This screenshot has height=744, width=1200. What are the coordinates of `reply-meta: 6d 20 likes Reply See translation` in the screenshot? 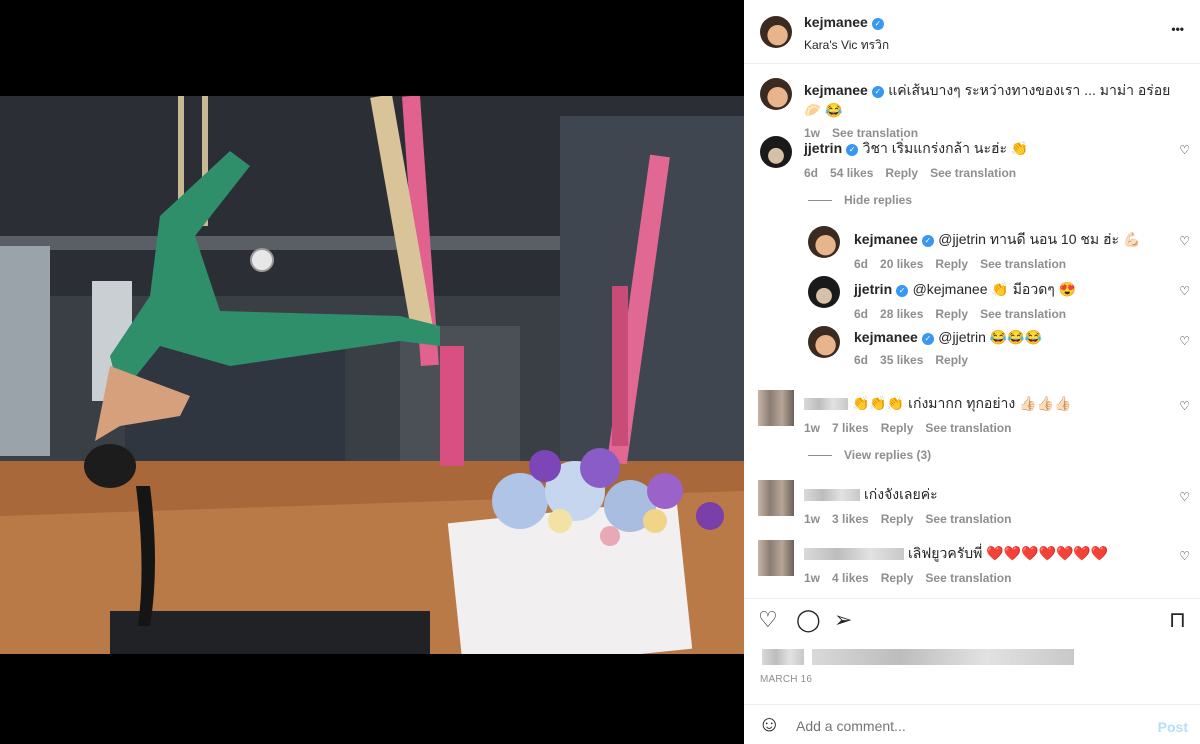 It's located at (1014, 264).